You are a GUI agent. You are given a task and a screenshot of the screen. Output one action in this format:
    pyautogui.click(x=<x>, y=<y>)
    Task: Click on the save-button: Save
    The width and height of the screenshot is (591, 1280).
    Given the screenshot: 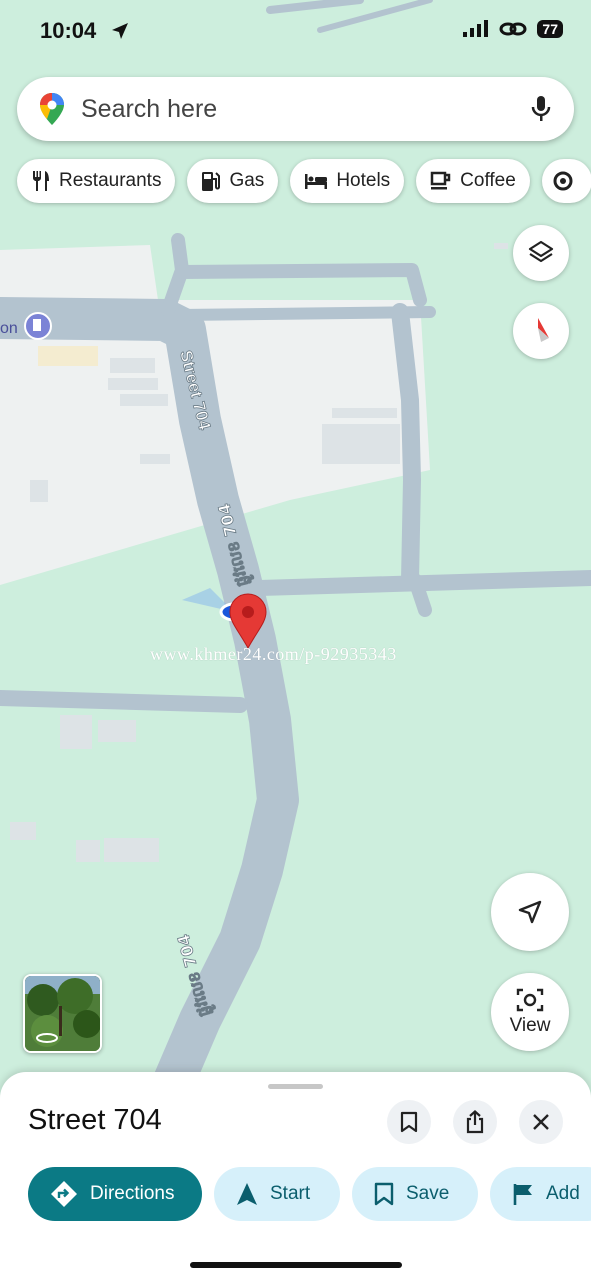 What is the action you would take?
    pyautogui.click(x=415, y=1194)
    